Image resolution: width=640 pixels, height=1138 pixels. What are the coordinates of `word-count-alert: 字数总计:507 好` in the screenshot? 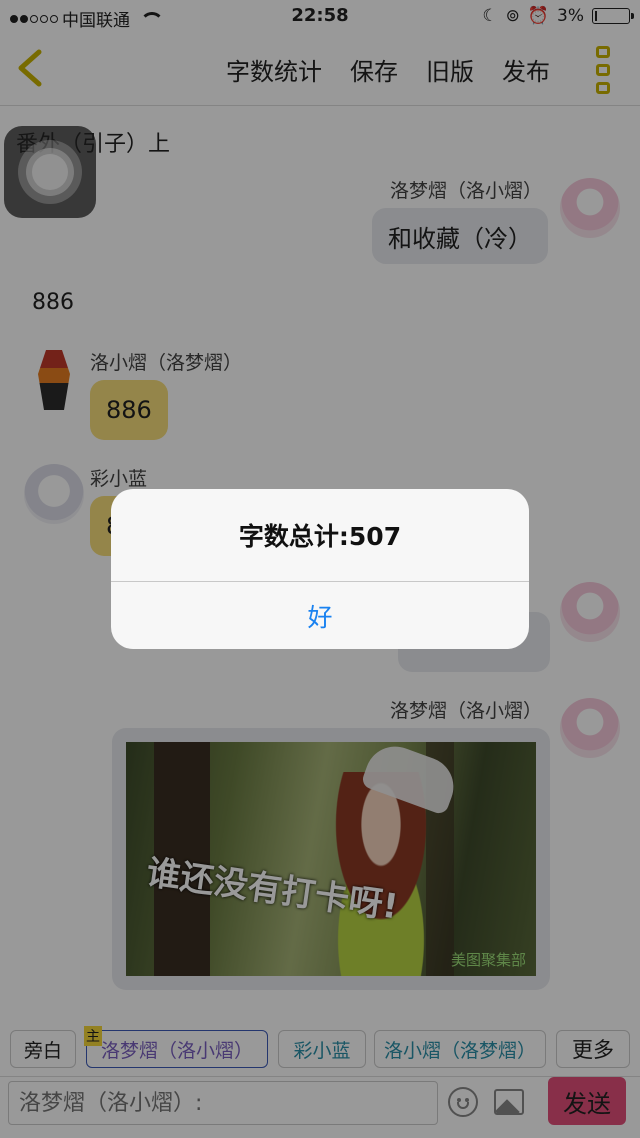 It's located at (320, 569).